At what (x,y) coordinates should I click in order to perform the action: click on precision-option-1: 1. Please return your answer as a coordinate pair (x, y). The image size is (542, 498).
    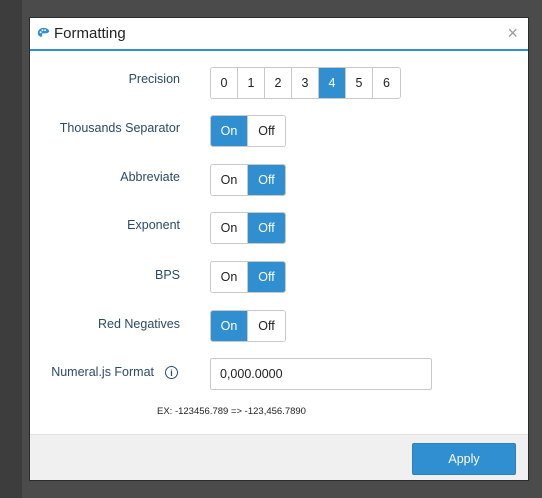
    Looking at the image, I should click on (251, 83).